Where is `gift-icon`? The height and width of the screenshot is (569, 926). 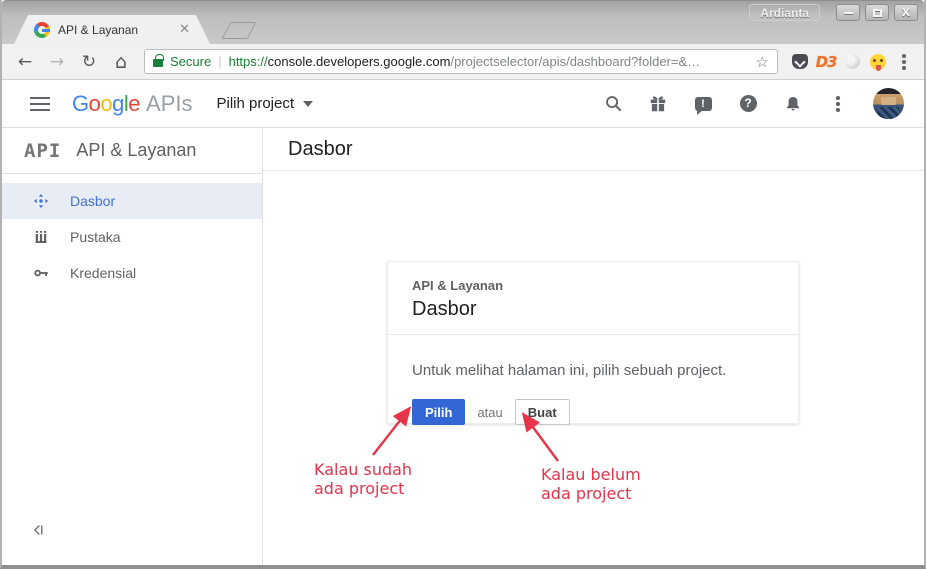
gift-icon is located at coordinates (658, 104).